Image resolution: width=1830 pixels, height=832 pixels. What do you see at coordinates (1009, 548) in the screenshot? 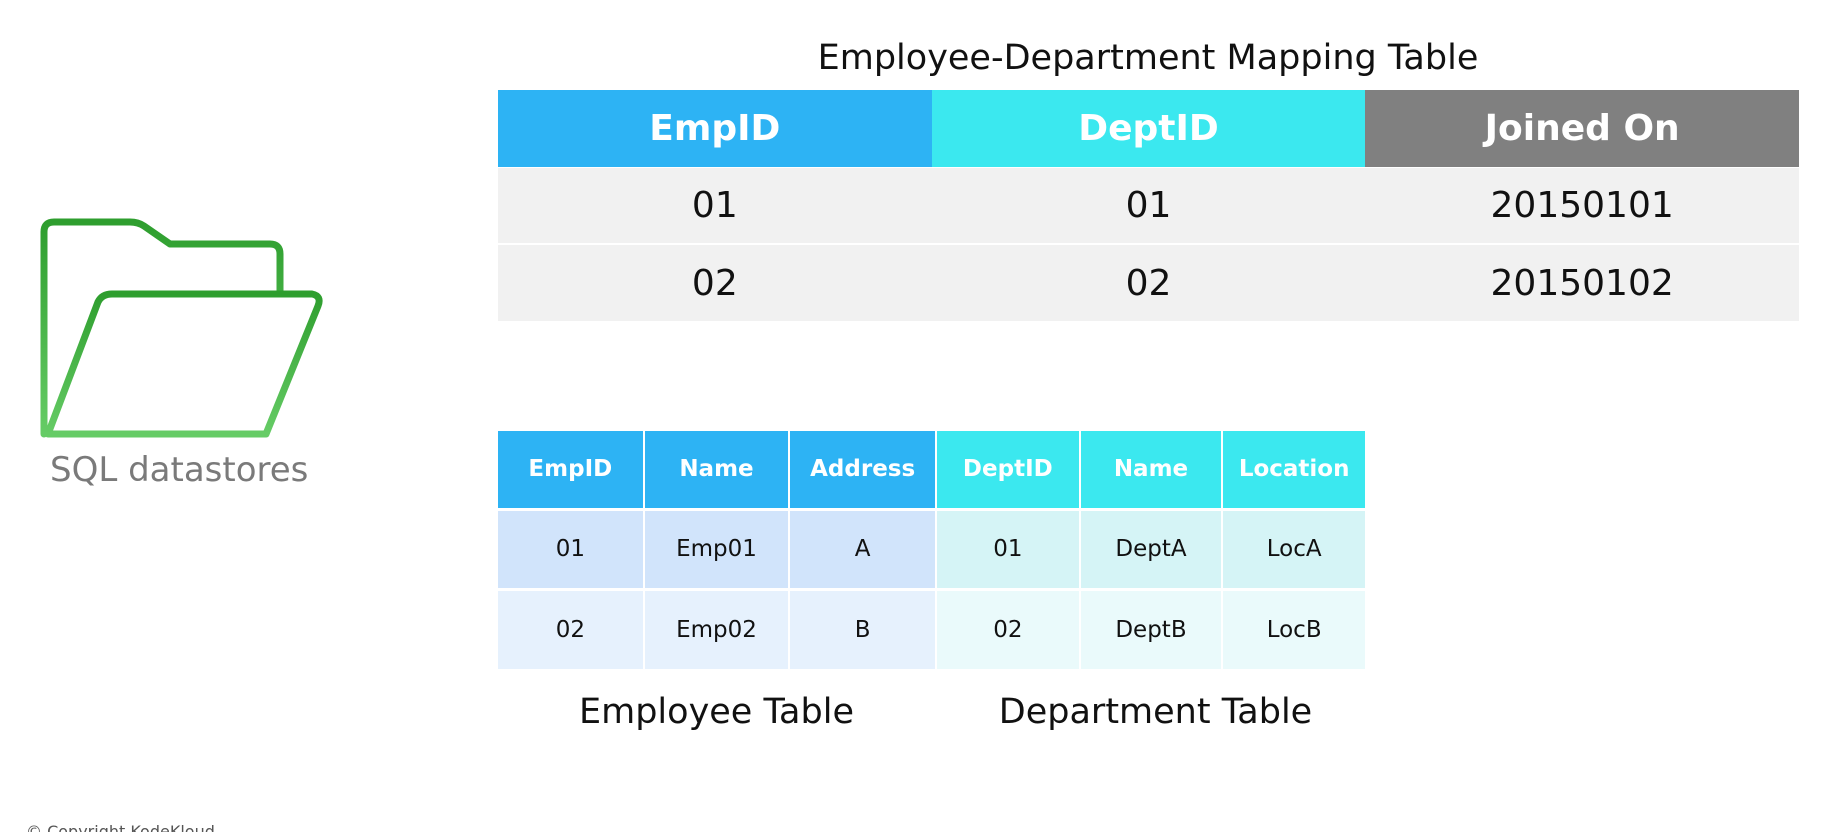
I see `department-cell: 01` at bounding box center [1009, 548].